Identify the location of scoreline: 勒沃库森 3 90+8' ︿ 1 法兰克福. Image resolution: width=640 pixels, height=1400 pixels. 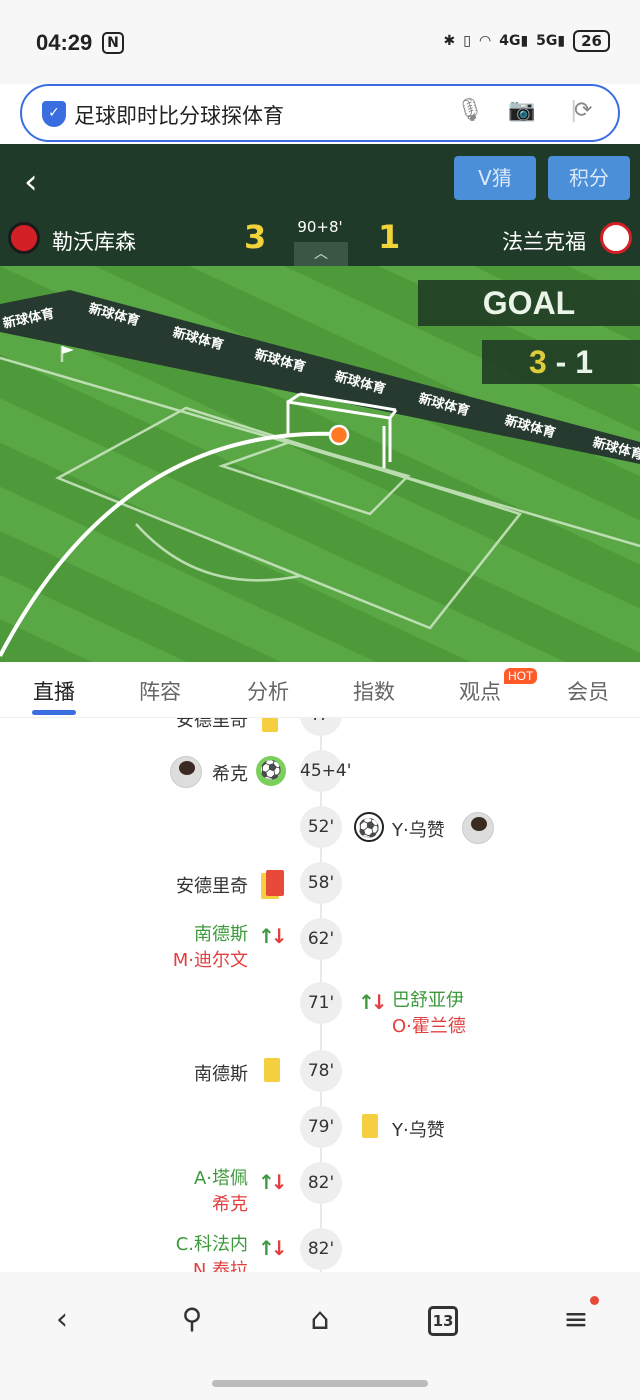
(320, 240).